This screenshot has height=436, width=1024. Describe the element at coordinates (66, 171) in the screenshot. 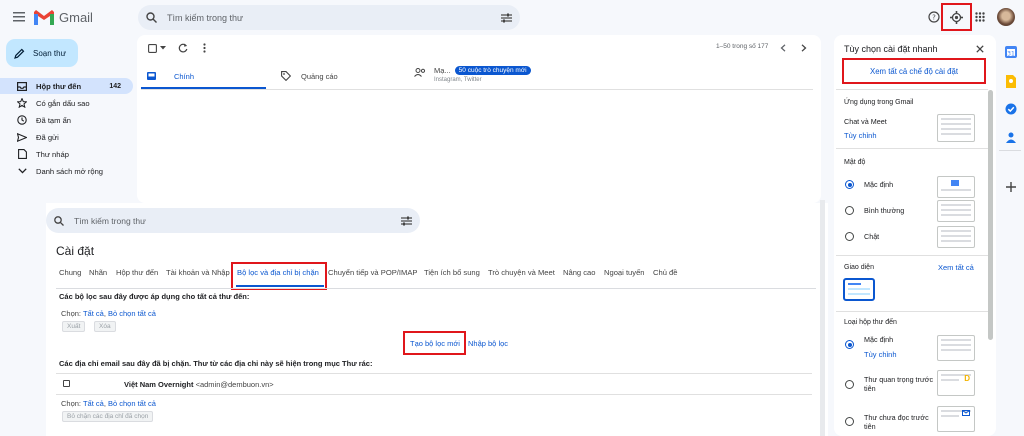

I see `sidebar-item-more: Danh sách mở rộng` at that location.